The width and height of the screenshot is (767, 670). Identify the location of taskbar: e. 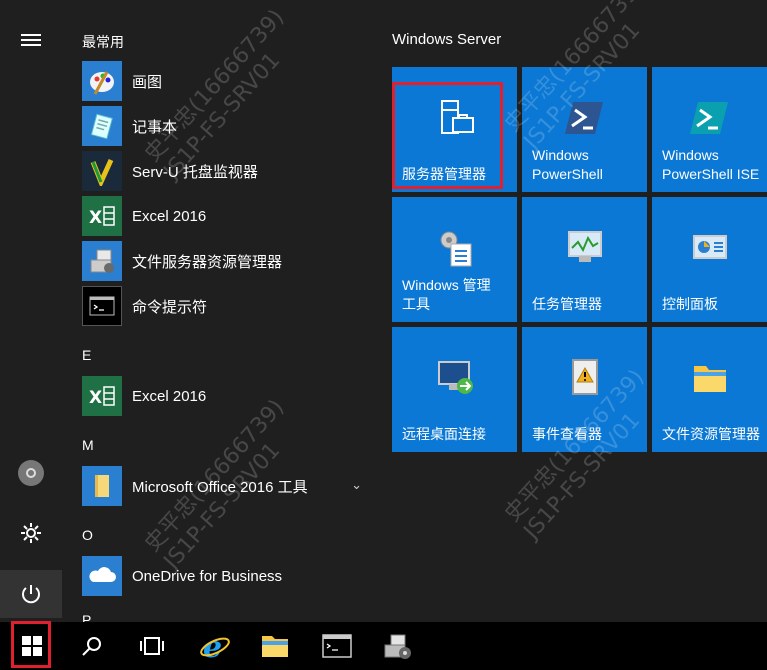
(383, 646).